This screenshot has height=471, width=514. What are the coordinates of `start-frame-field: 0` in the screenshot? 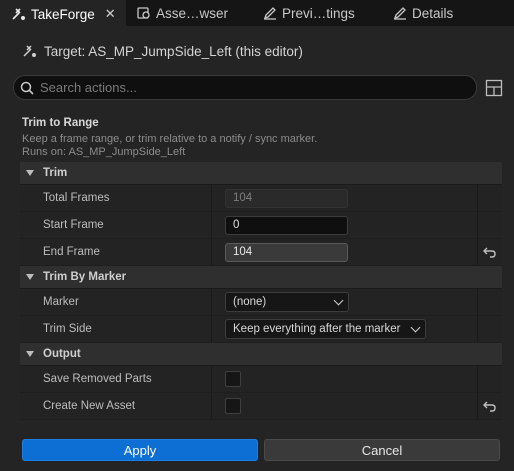 It's located at (286, 225).